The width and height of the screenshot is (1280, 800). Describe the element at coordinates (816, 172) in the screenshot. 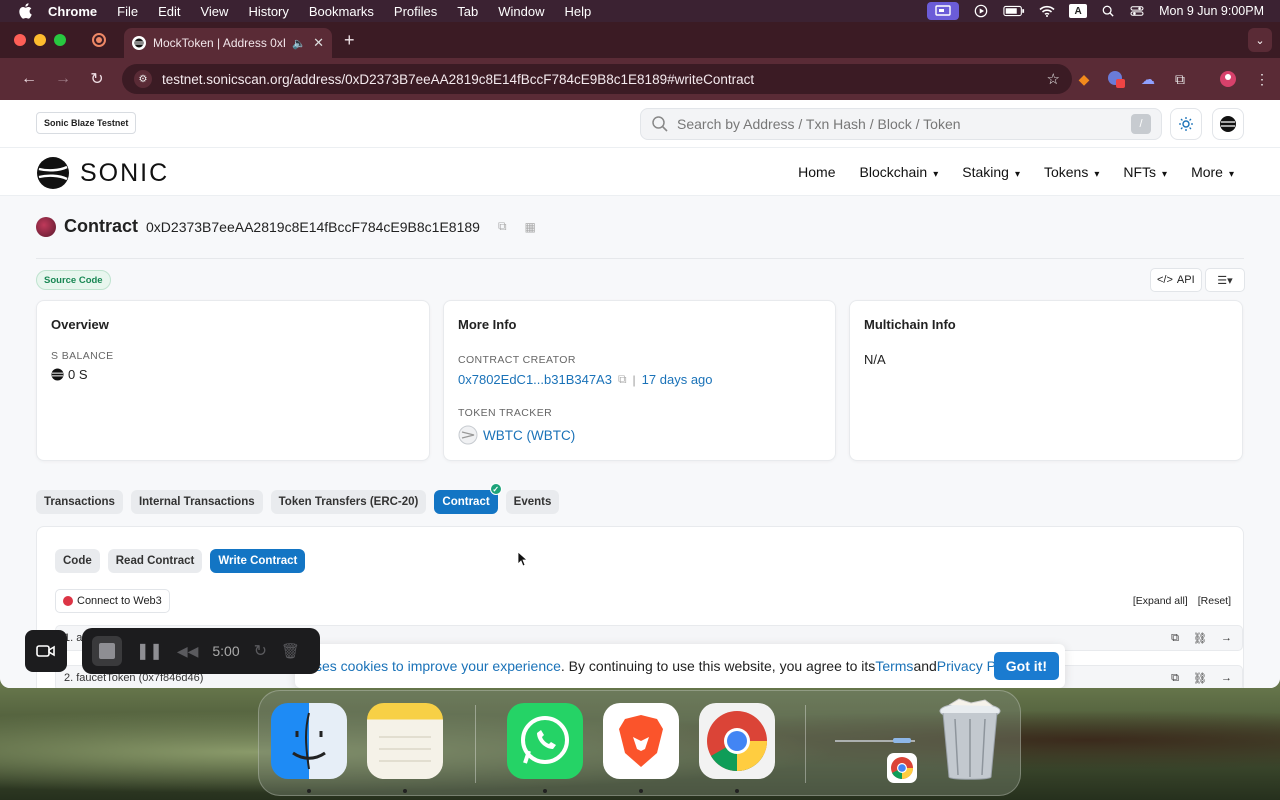

I see `nav-home: Home` at that location.